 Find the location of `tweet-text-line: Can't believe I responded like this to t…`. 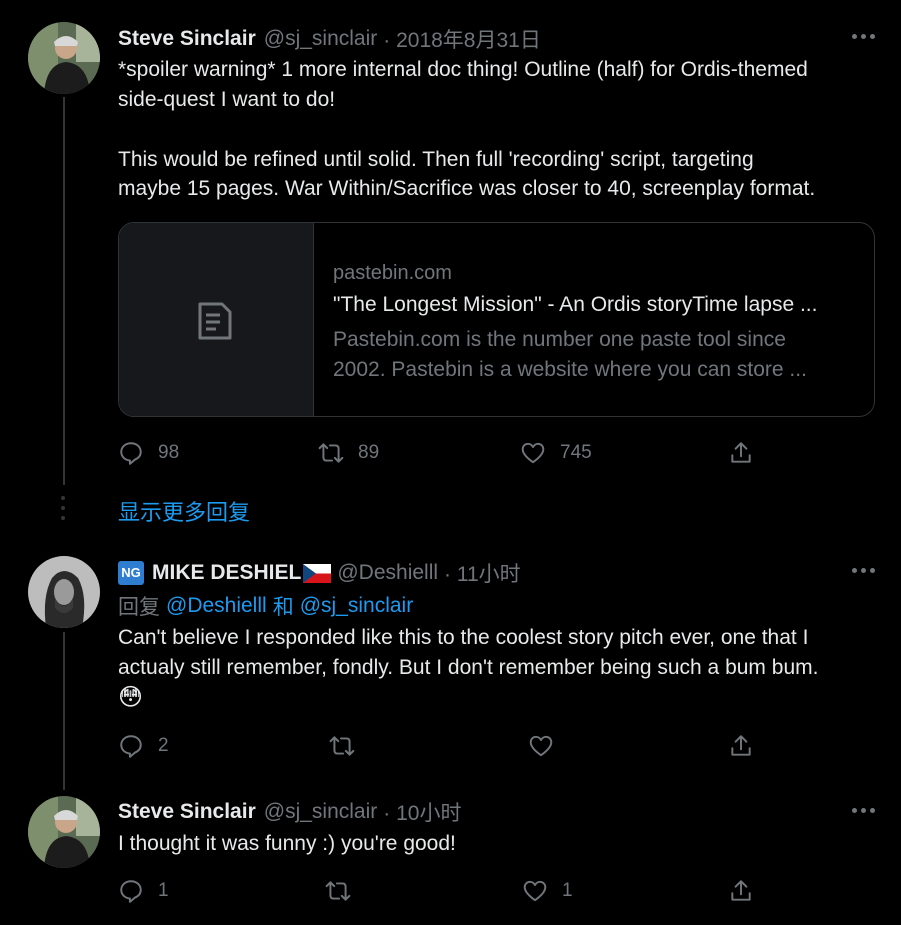

tweet-text-line: Can't believe I responded like this to t… is located at coordinates (463, 637).